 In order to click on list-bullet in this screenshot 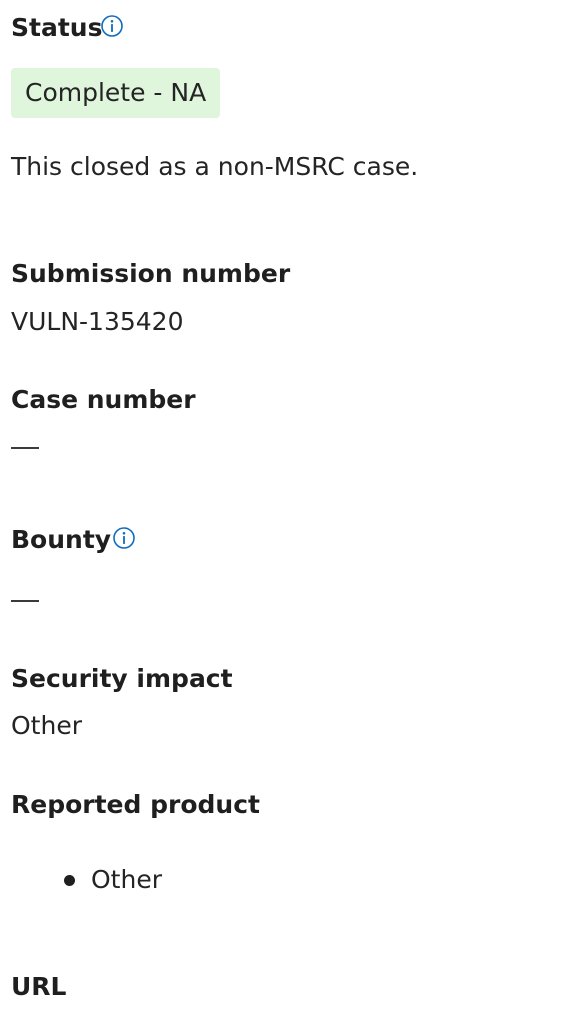, I will do `click(69, 880)`.